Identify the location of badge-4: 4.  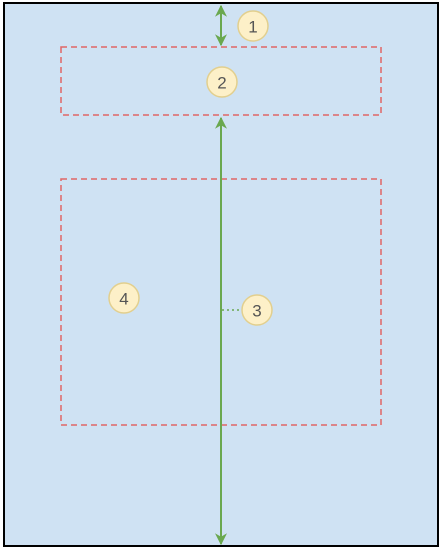
(124, 298).